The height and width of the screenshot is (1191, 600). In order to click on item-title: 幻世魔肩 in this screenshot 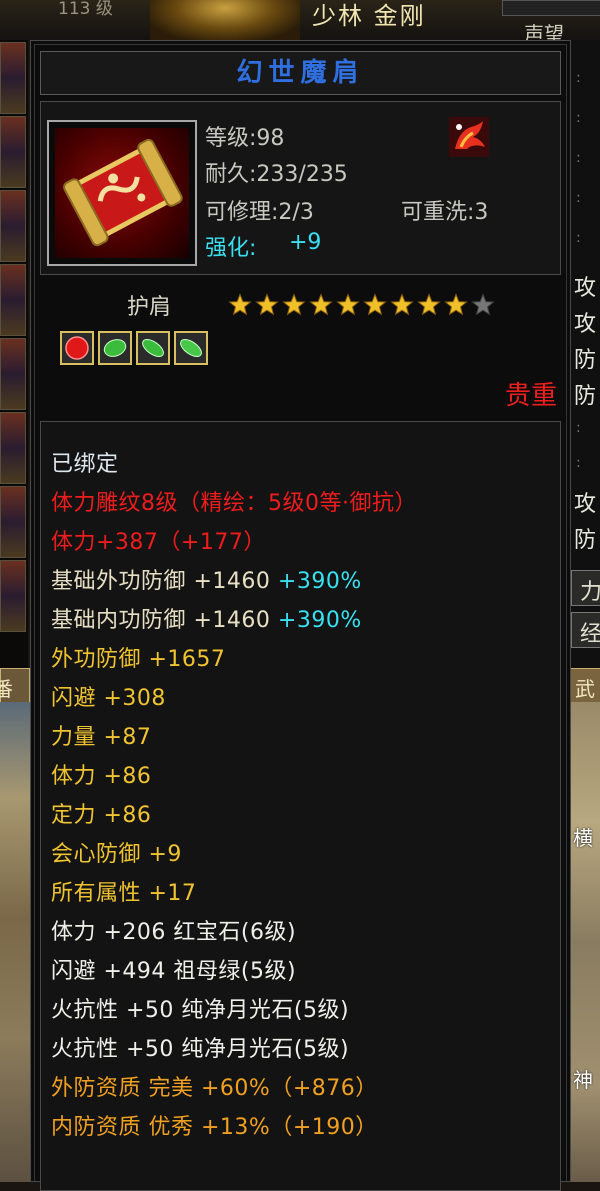, I will do `click(300, 73)`.